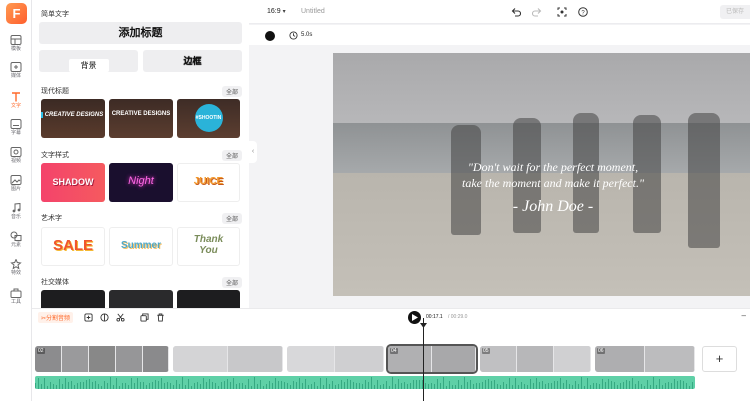 The height and width of the screenshot is (401, 750). What do you see at coordinates (140, 33) in the screenshot?
I see `add-title-button: 添加标题` at bounding box center [140, 33].